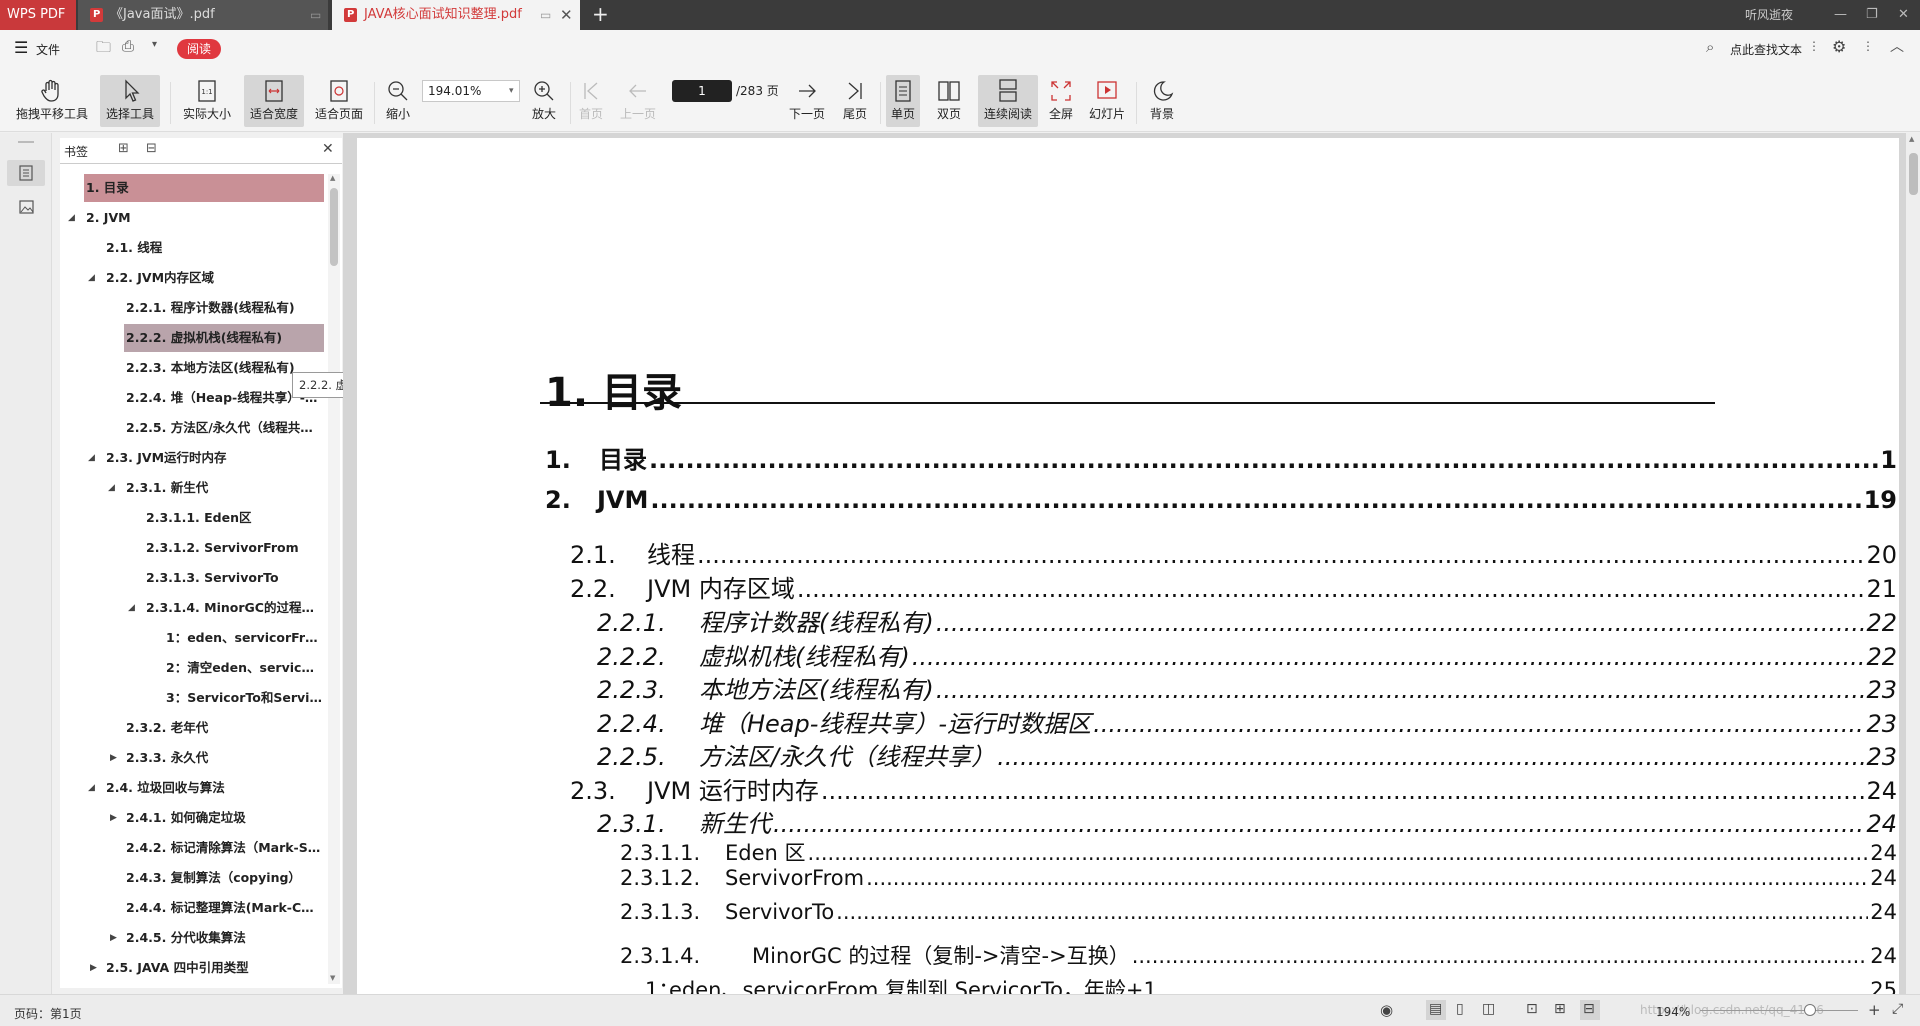 Image resolution: width=1920 pixels, height=1026 pixels. What do you see at coordinates (1258, 852) in the screenshot?
I see `toc-entry: 2.3.1.1. Eden 区 24` at bounding box center [1258, 852].